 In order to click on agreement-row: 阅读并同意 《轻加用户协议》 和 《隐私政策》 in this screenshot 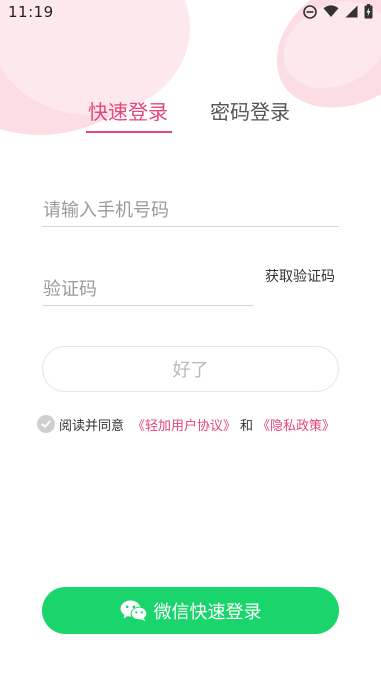, I will do `click(186, 424)`.